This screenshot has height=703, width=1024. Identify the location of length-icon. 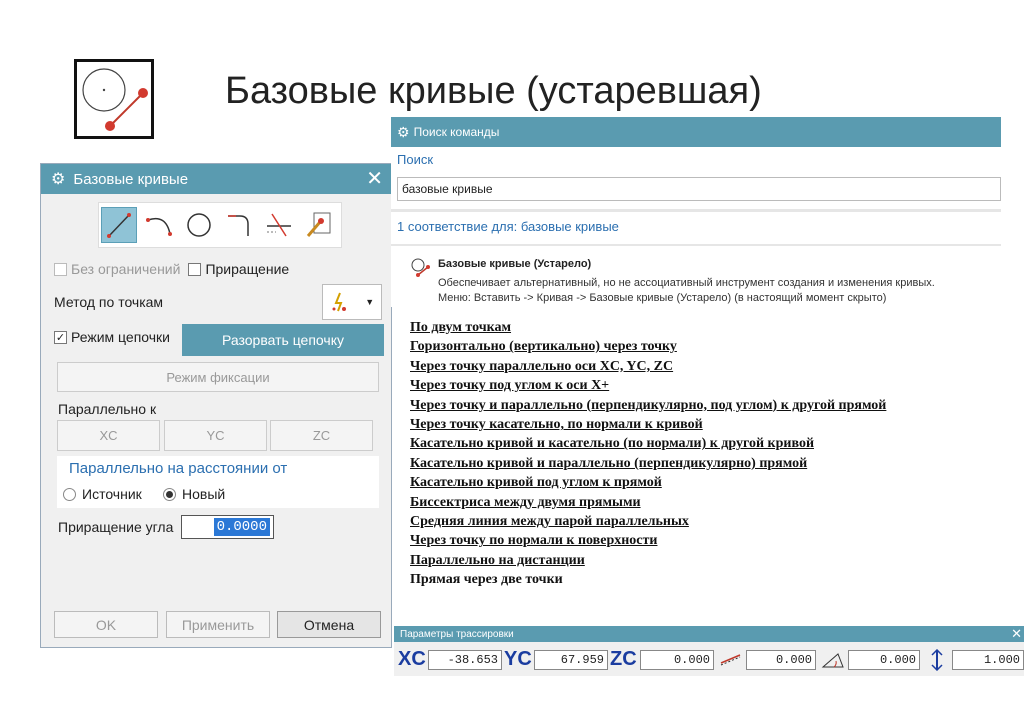
(731, 660).